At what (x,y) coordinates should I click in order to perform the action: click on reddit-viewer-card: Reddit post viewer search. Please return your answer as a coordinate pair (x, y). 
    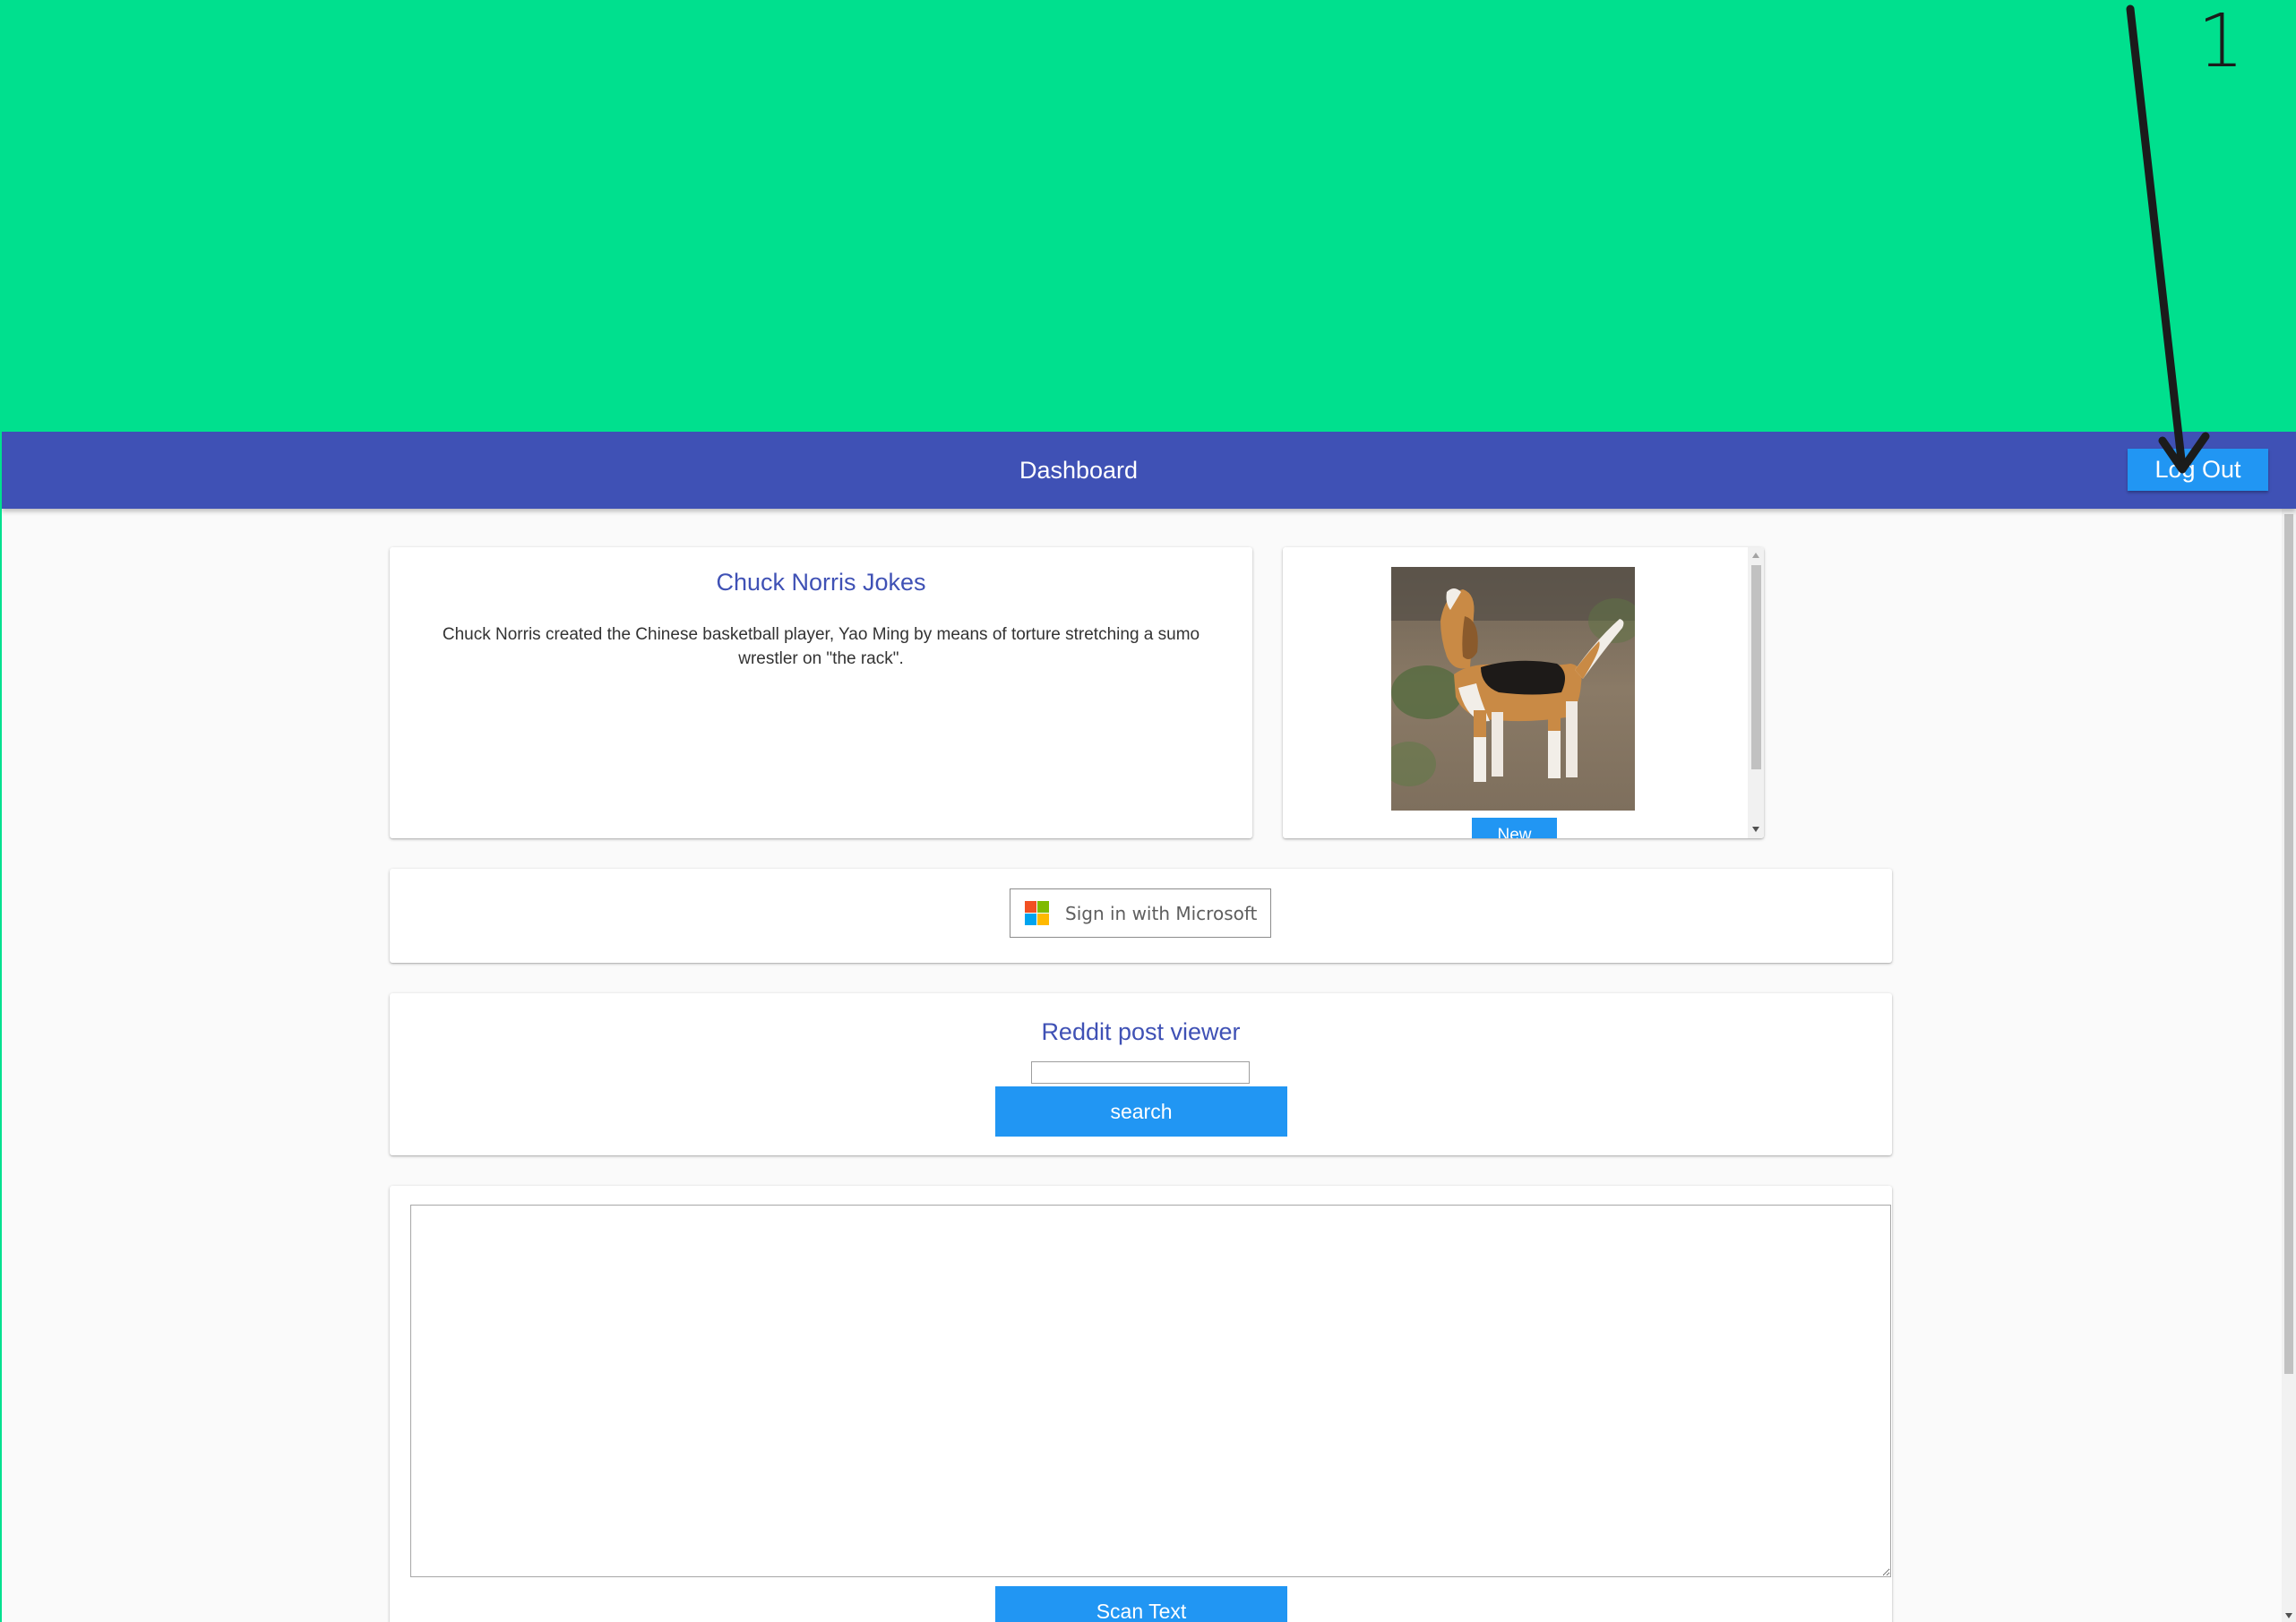
    Looking at the image, I should click on (1141, 1074).